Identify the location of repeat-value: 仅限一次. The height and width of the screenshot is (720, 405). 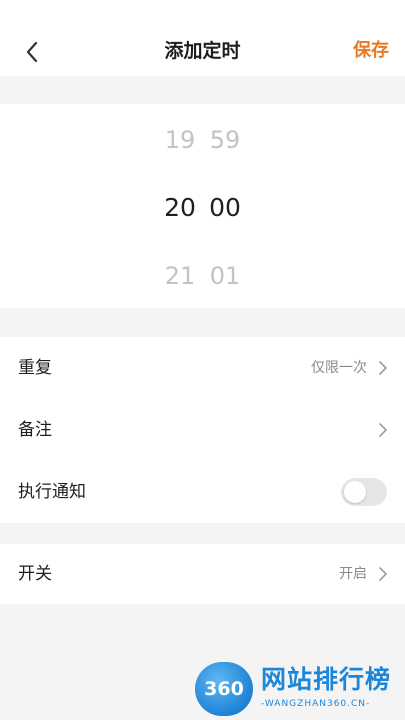
(339, 368).